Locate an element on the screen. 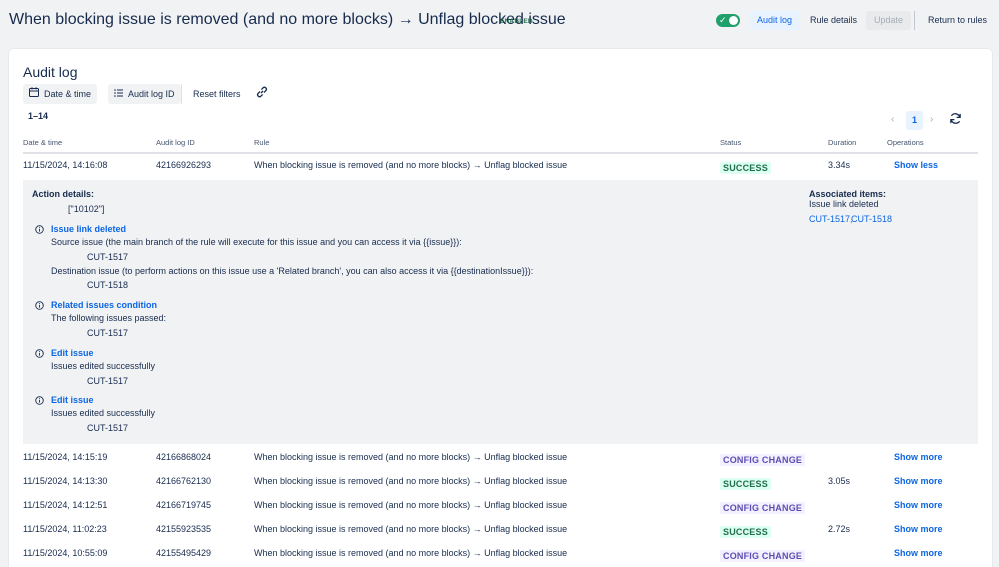  chevron-right-icon: › is located at coordinates (931, 119).